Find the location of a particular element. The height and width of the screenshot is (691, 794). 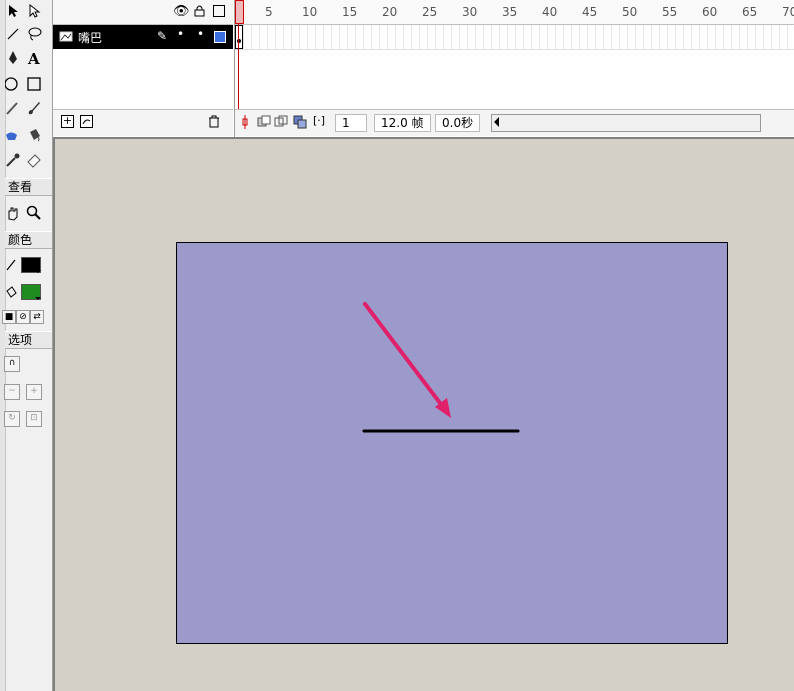

outline-icon is located at coordinates (219, 11).